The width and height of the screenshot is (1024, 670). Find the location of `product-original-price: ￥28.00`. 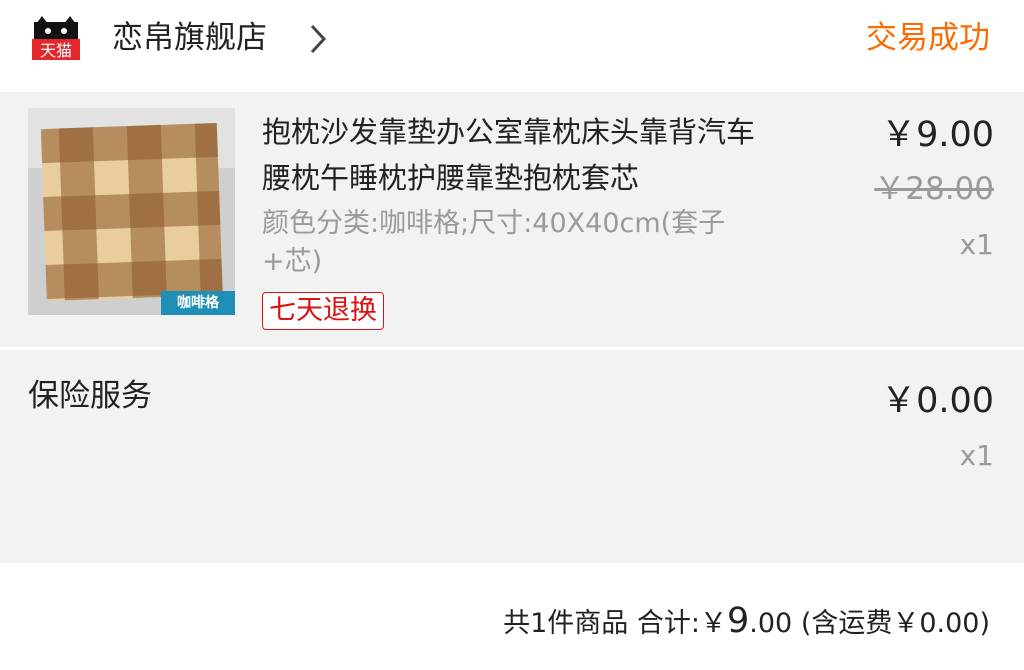

product-original-price: ￥28.00 is located at coordinates (934, 189).